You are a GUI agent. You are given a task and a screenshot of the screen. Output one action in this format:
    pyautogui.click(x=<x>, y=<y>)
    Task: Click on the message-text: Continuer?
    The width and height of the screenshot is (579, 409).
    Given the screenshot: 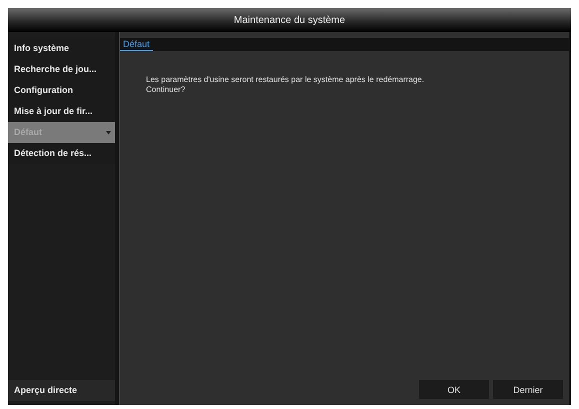 What is the action you would take?
    pyautogui.click(x=166, y=90)
    